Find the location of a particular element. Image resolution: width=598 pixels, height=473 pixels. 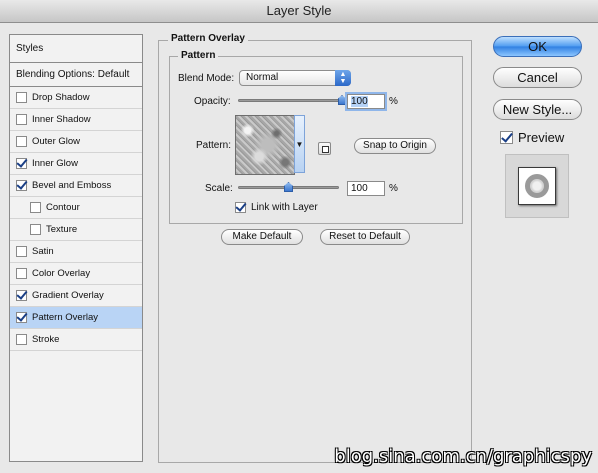

style-item: Inner Glow is located at coordinates (76, 164).